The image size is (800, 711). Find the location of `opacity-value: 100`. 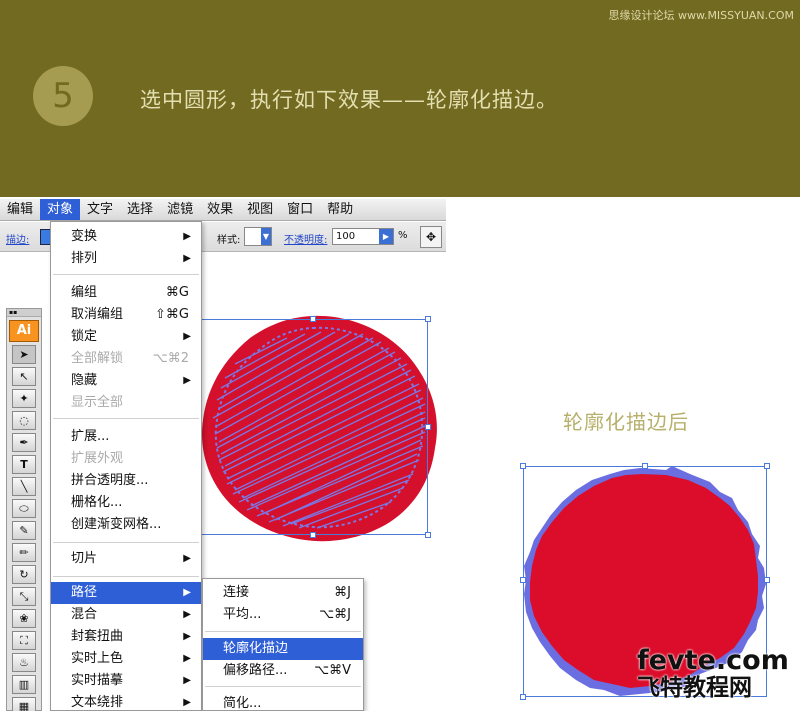

opacity-value: 100 is located at coordinates (346, 236).